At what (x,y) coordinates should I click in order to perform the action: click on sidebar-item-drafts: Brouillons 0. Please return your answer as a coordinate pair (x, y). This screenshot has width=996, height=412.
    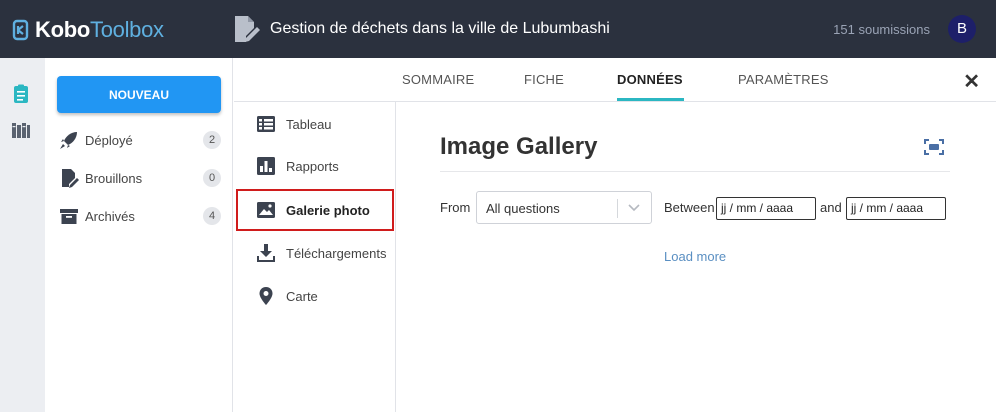
    Looking at the image, I should click on (140, 178).